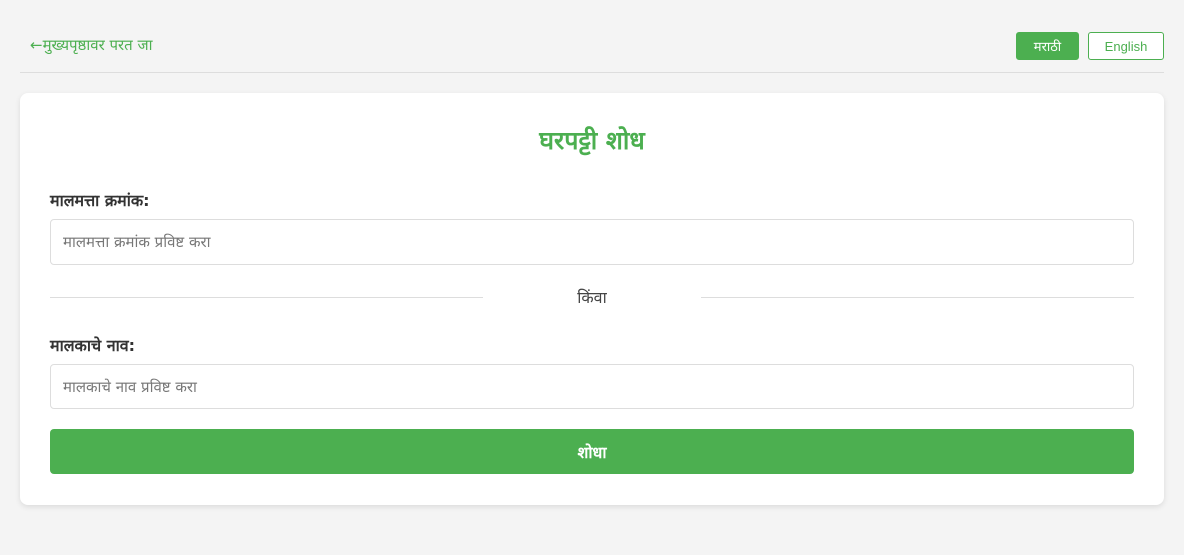  What do you see at coordinates (917, 297) in the screenshot?
I see `divider-line-right` at bounding box center [917, 297].